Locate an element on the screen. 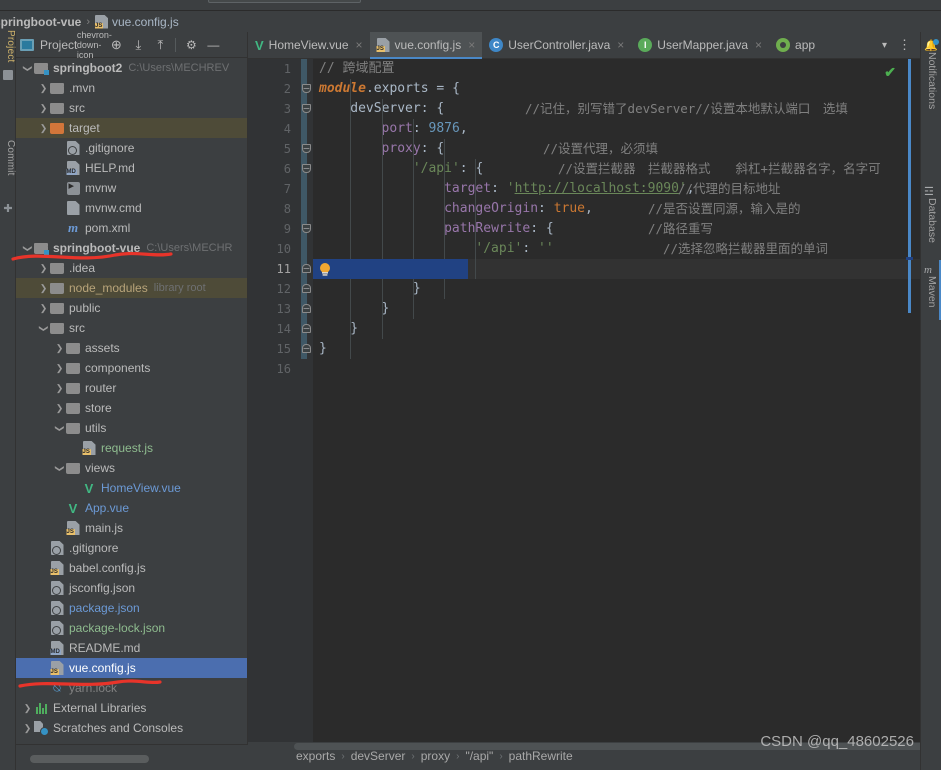  editor-tab-usermapper-java: I UserMapper.java × is located at coordinates (700, 45).